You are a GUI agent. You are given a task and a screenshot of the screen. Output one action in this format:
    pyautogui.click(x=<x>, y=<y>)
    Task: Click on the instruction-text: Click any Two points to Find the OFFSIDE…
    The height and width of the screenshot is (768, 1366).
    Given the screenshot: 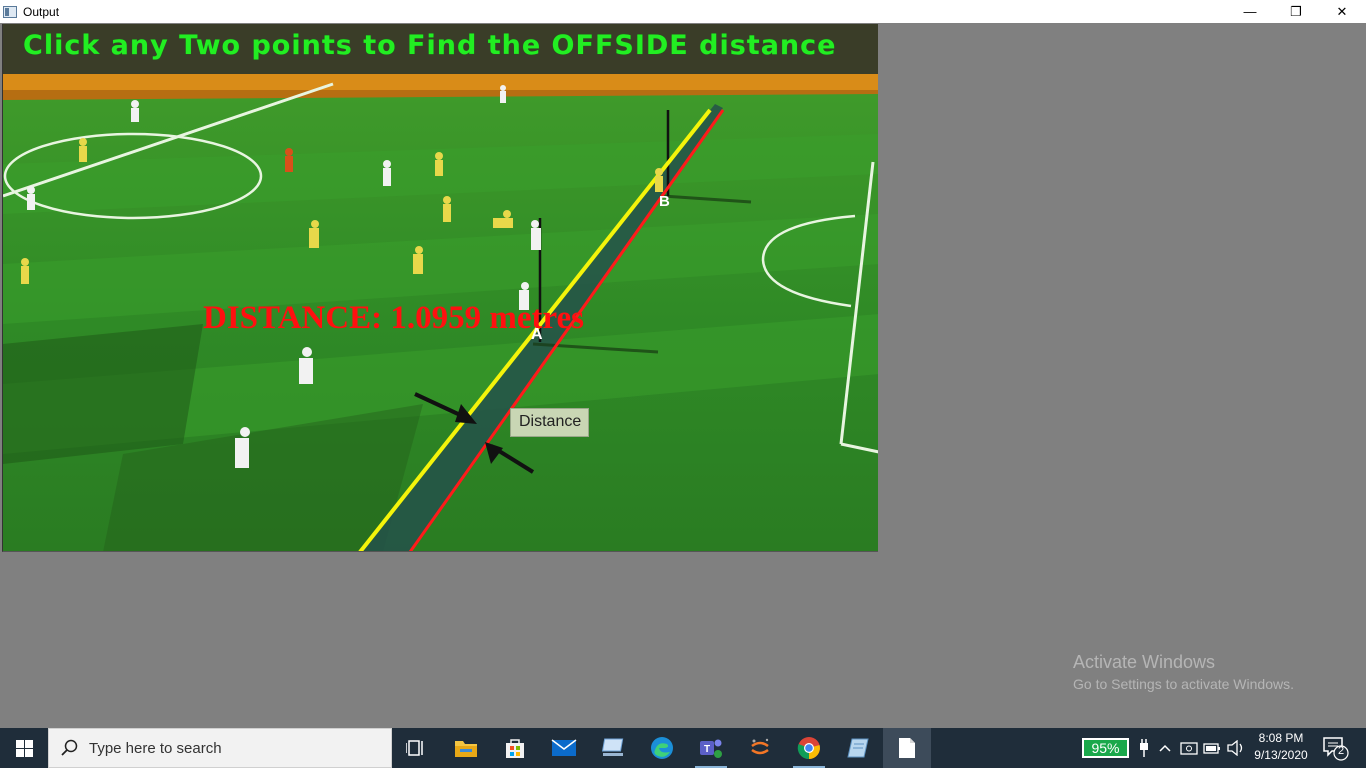 What is the action you would take?
    pyautogui.click(x=430, y=45)
    